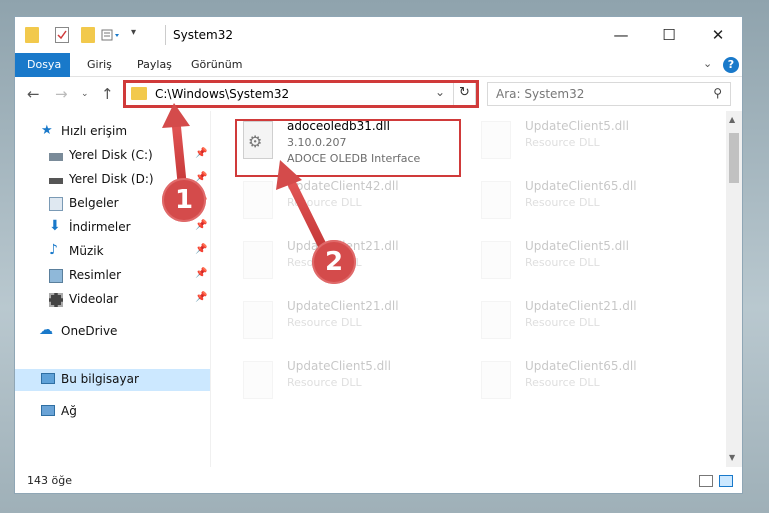  I want to click on file-highlight-box, so click(348, 148).